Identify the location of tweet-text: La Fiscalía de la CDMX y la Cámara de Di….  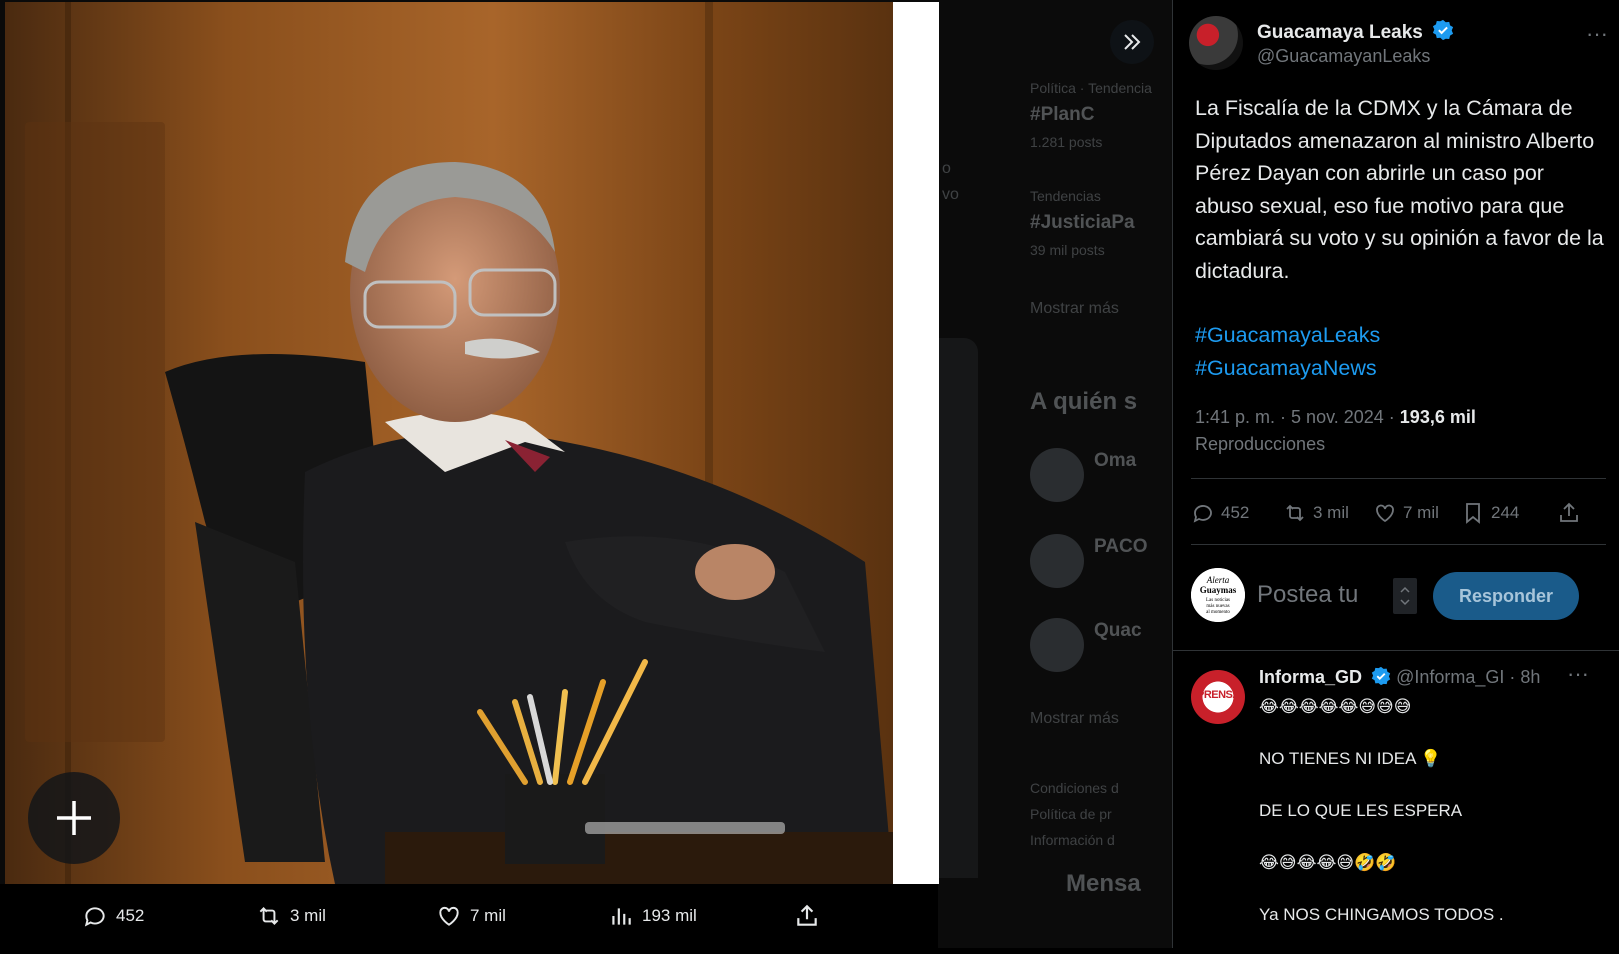
(1399, 189).